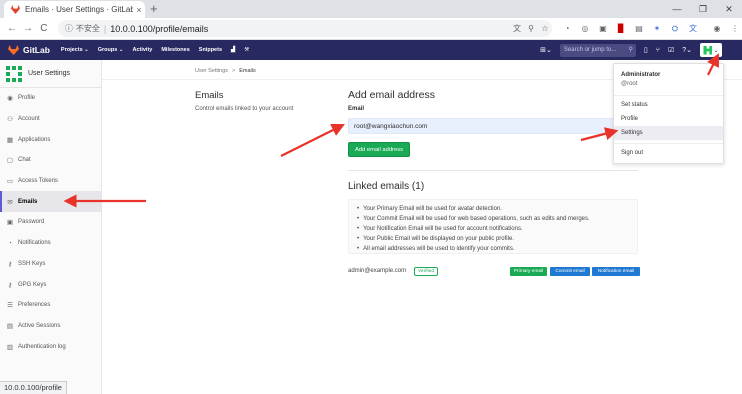 Image resolution: width=742 pixels, height=394 pixels. What do you see at coordinates (75, 50) in the screenshot?
I see `nav-projects: Projects ⌄` at bounding box center [75, 50].